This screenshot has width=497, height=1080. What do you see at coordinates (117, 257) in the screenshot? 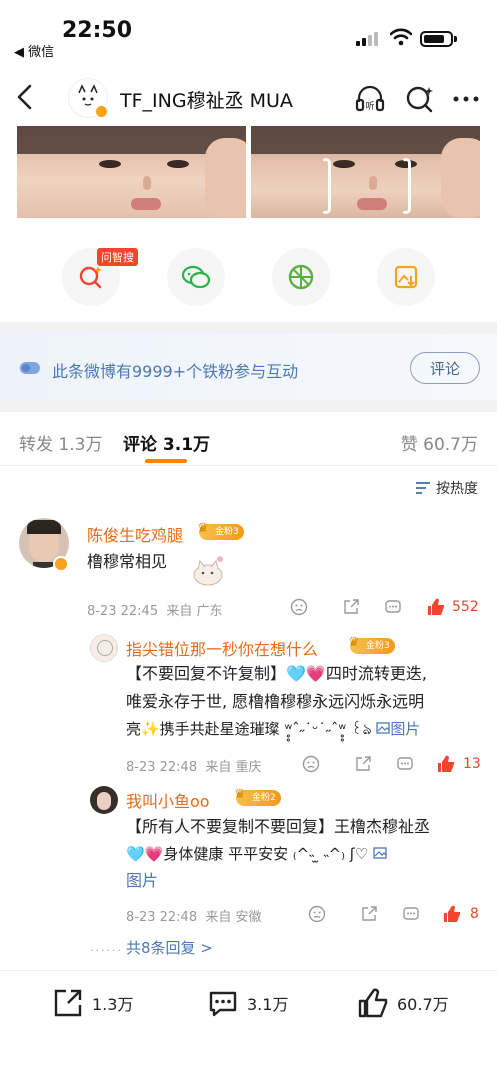
I see `ai-tag: 问智搜` at bounding box center [117, 257].